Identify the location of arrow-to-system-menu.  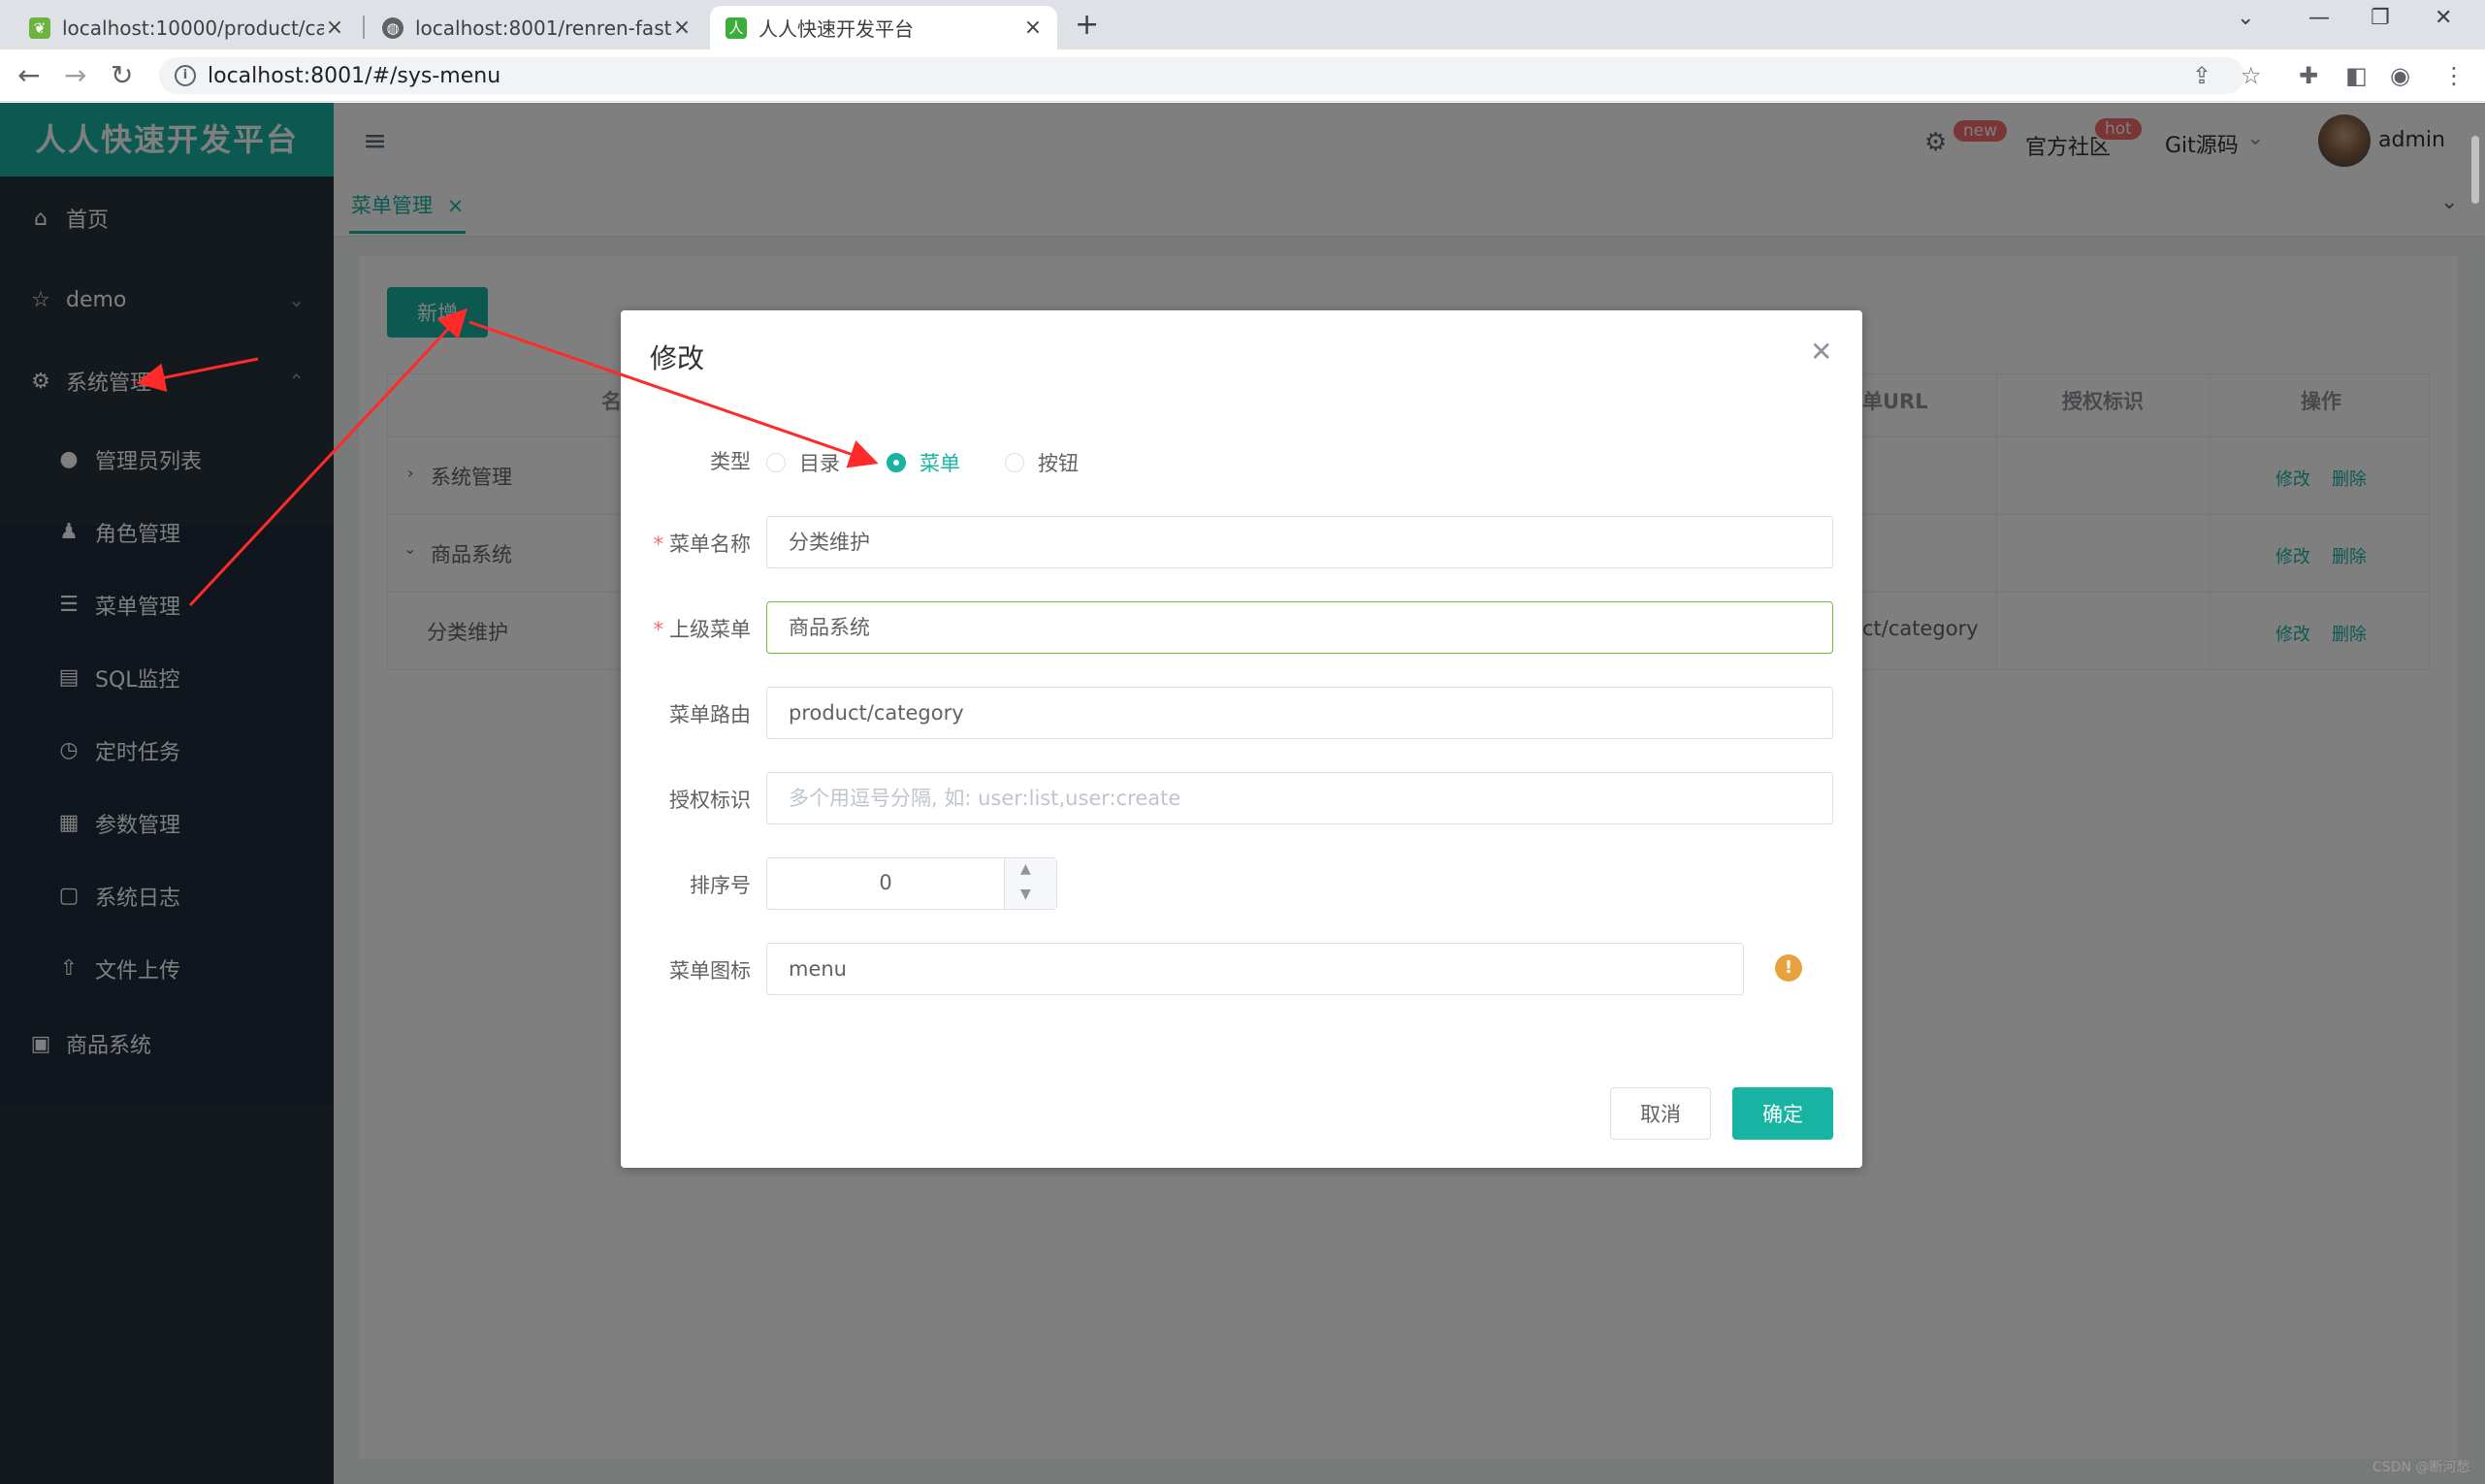
(197, 375).